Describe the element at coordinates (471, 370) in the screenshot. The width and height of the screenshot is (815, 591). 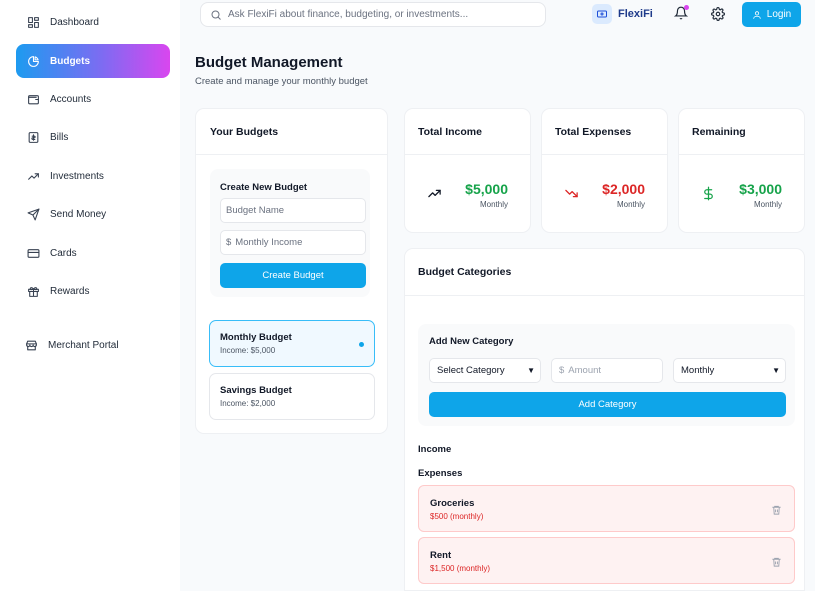
I see `category-select-value: Select Category` at that location.